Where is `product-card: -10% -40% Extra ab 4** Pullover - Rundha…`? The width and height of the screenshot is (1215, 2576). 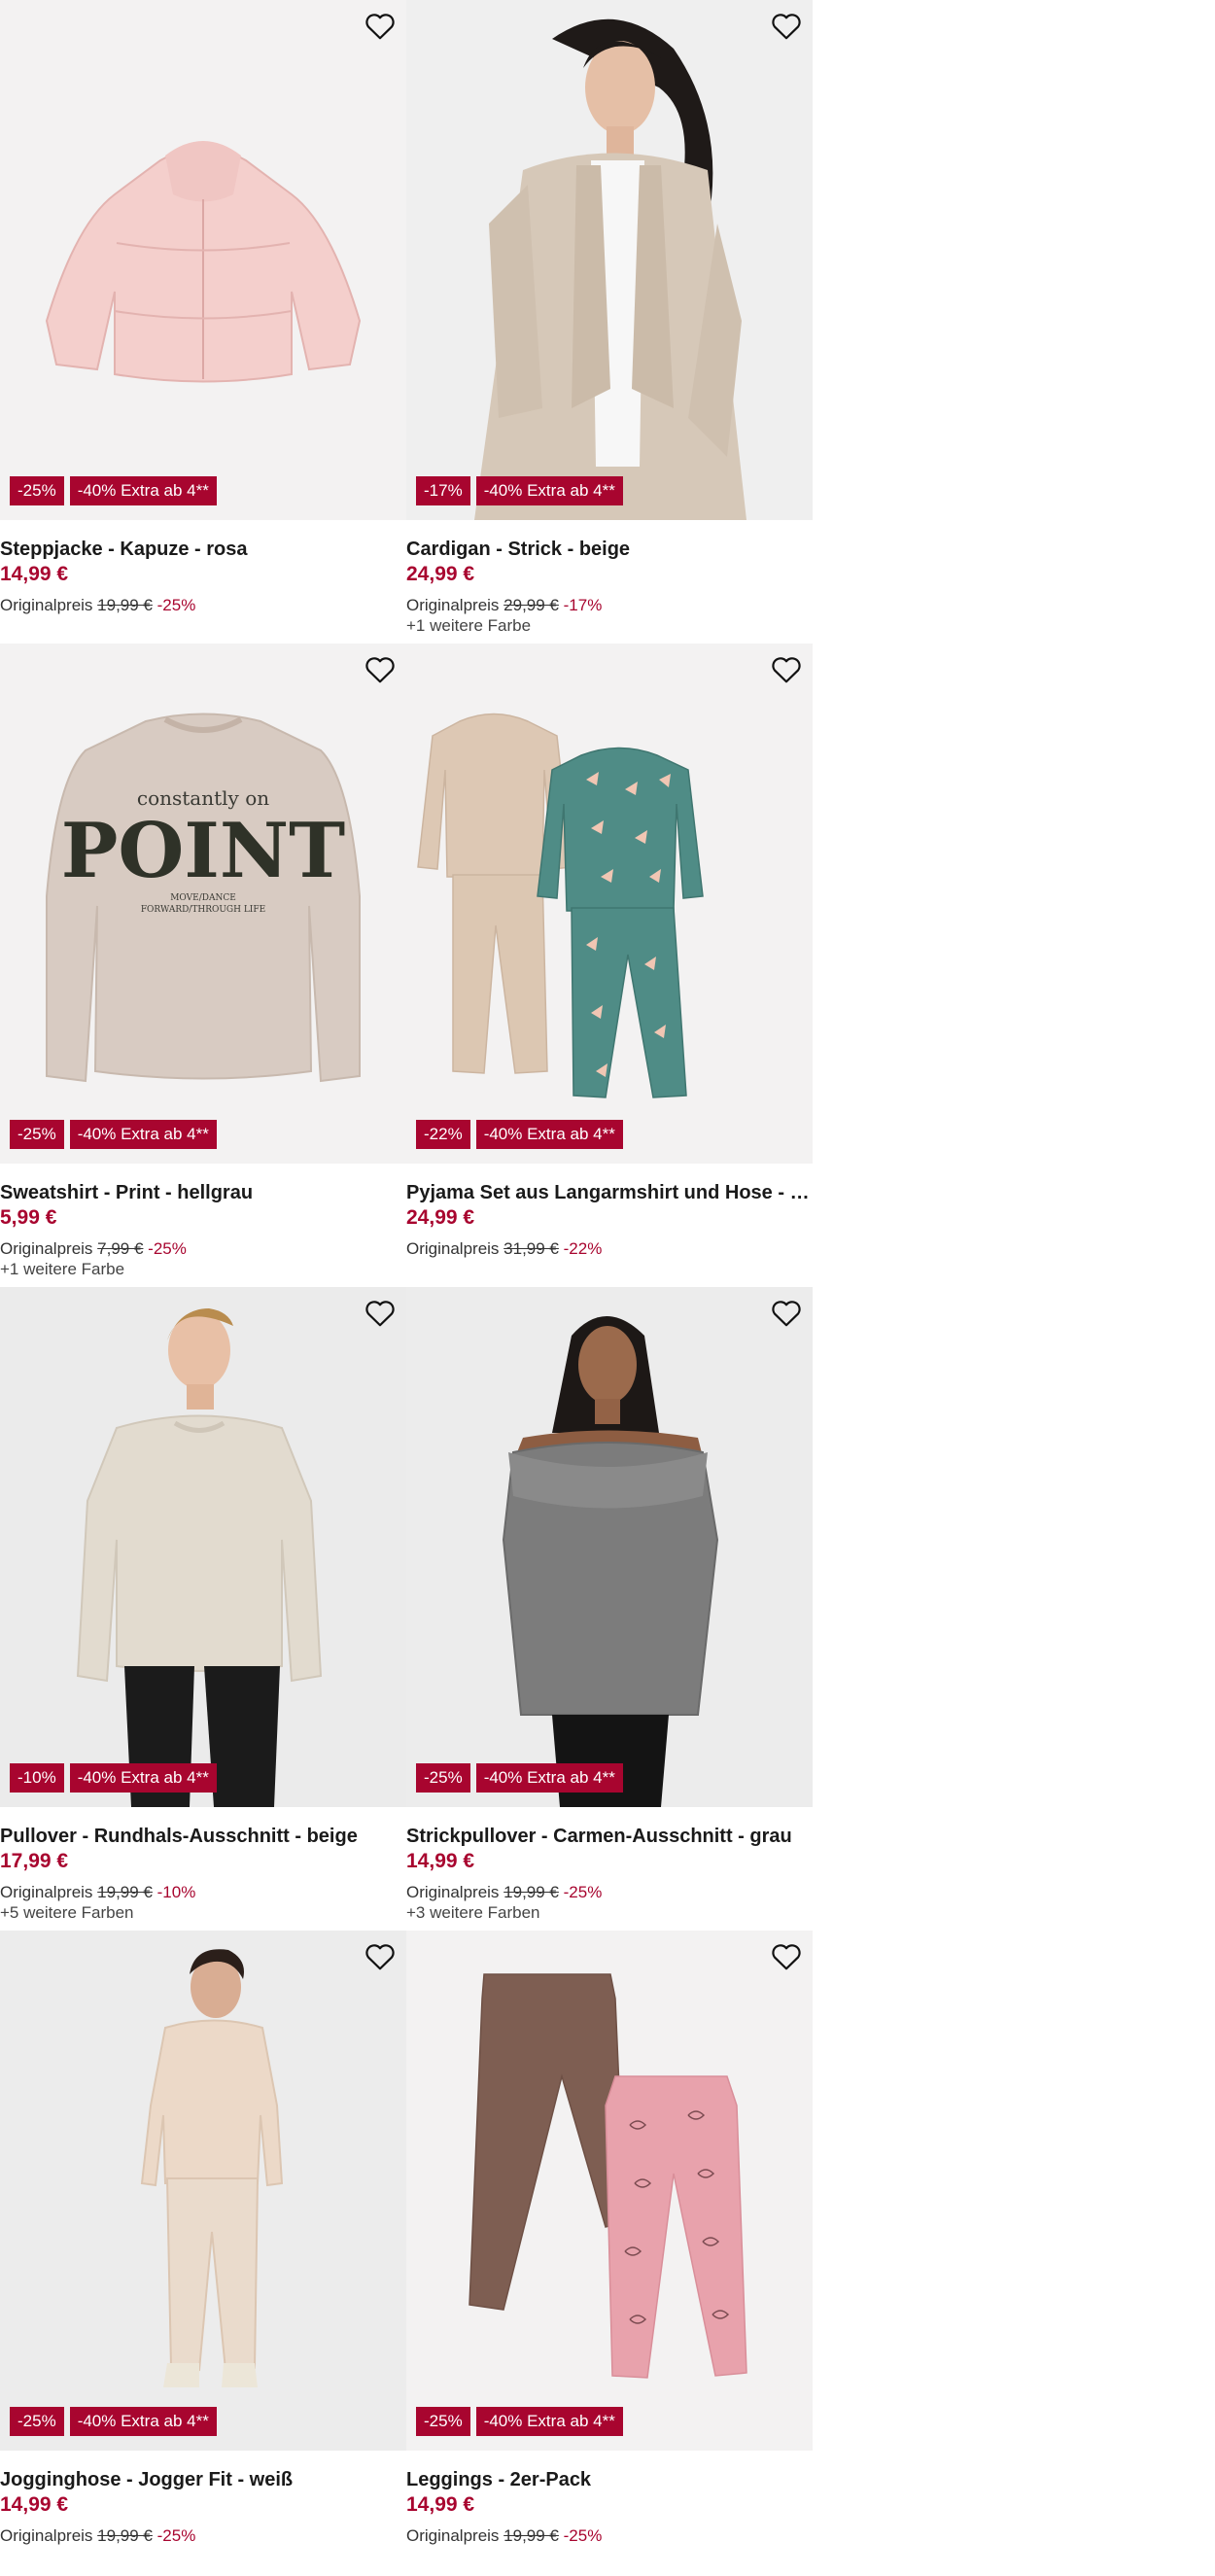
product-card: -10% -40% Extra ab 4** Pullover - Rundha… is located at coordinates (203, 1609).